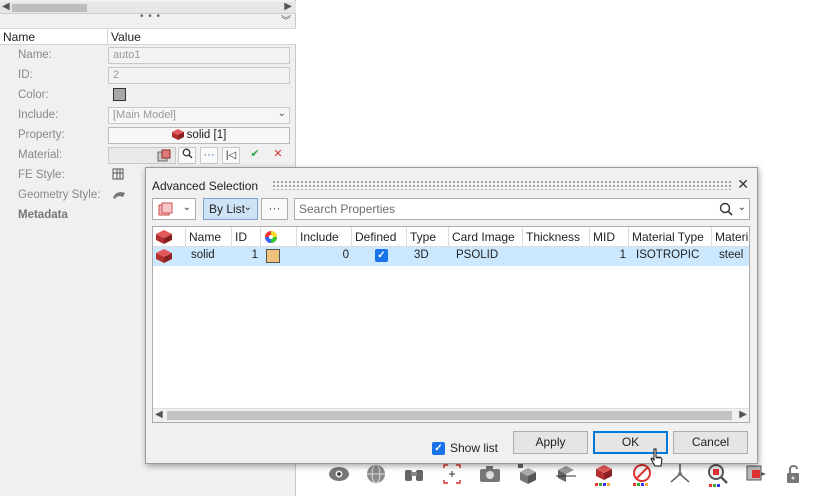  Describe the element at coordinates (438, 448) in the screenshot. I see `show-list-checkbox: ✓` at that location.